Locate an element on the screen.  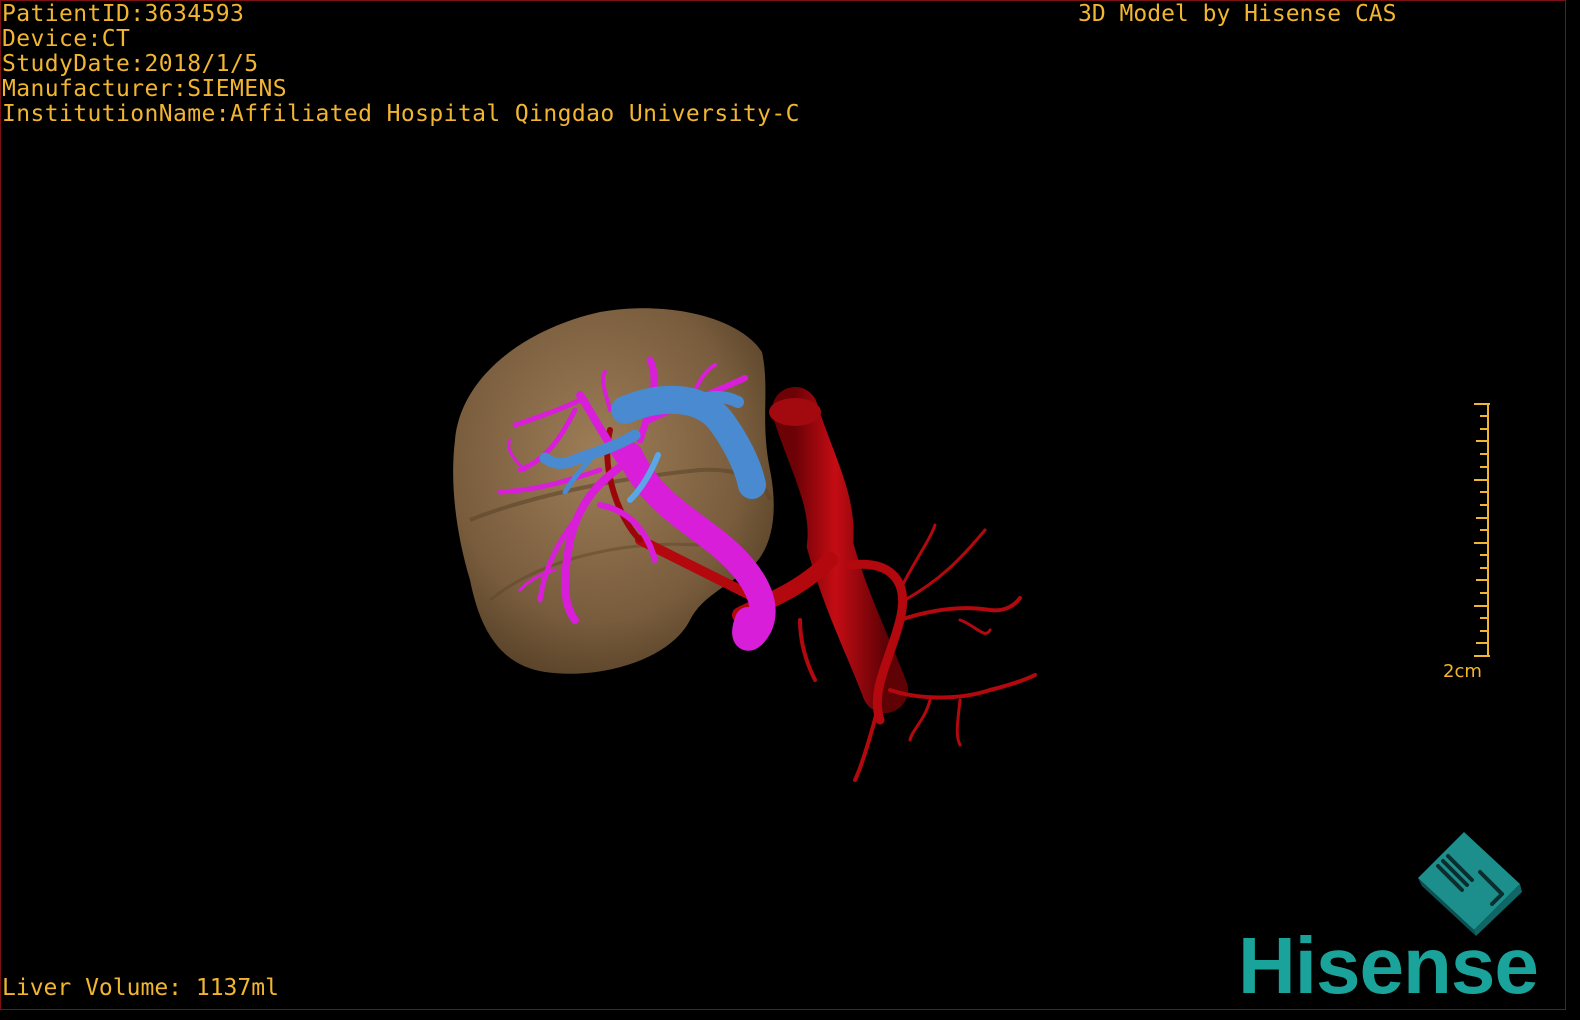
manufacturer-text: Manufacturer:SIEMENS is located at coordinates (144, 89).